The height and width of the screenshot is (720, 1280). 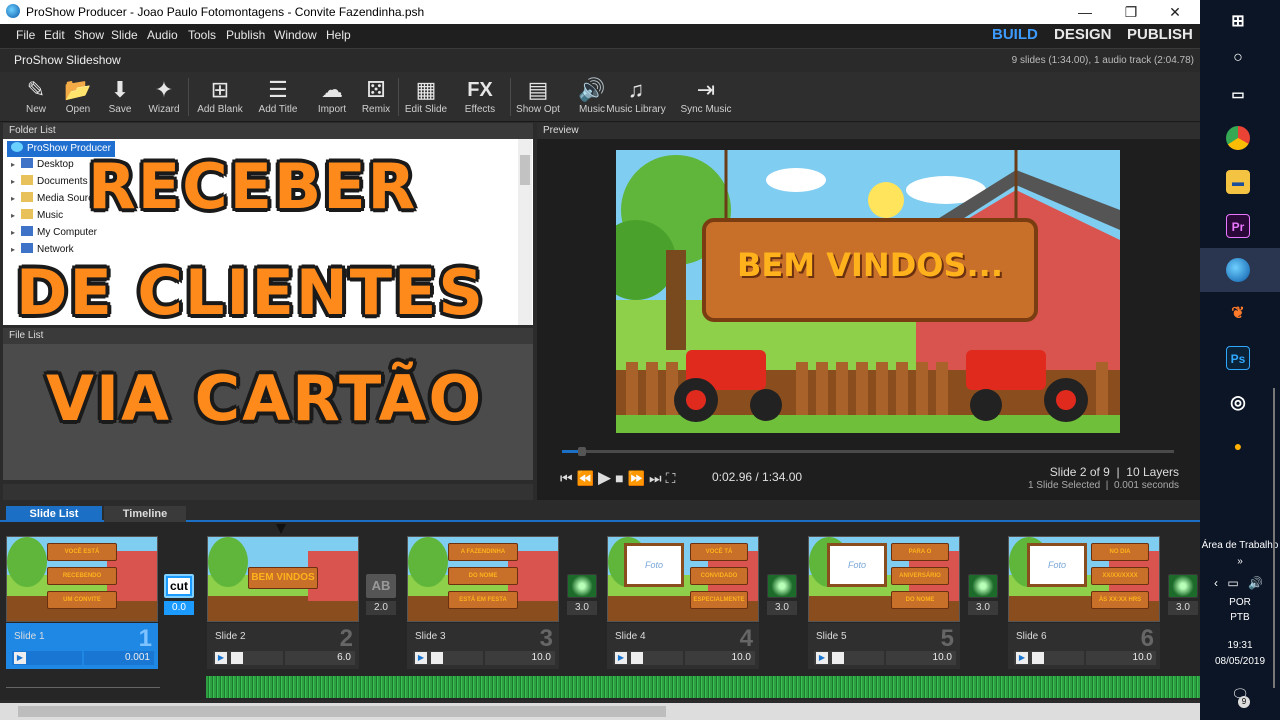 What do you see at coordinates (1083, 34) in the screenshot?
I see `mode-design-tab: DESIGN` at bounding box center [1083, 34].